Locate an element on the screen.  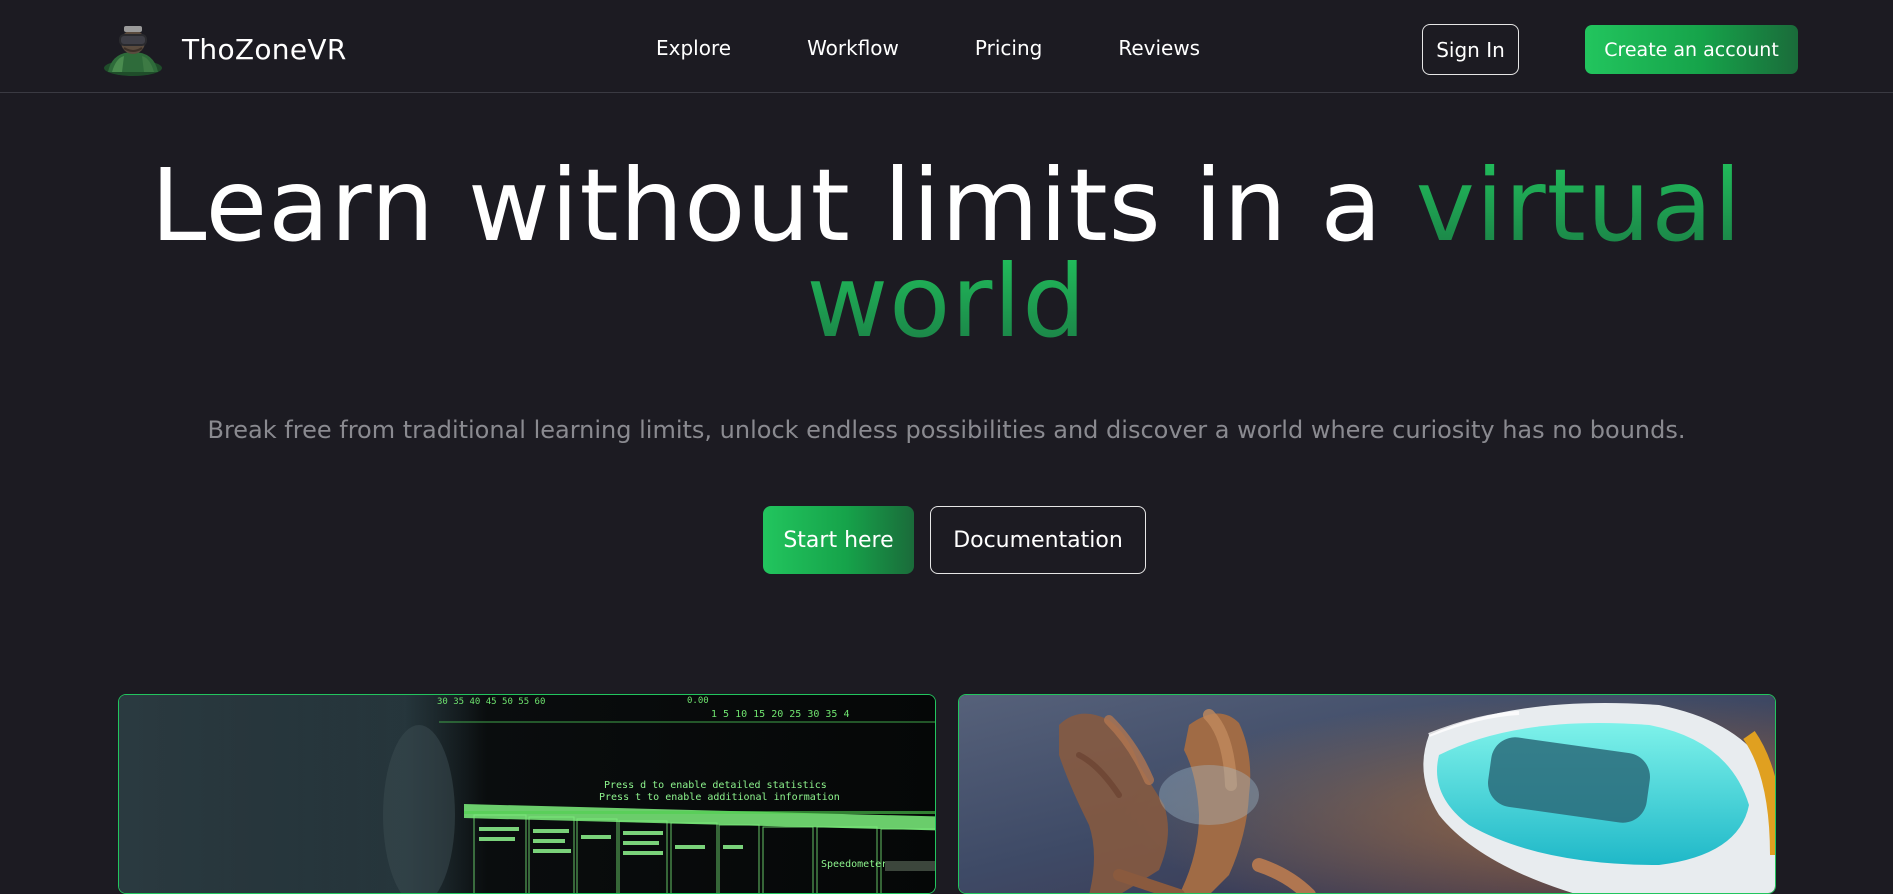
sign-in-button: Sign In is located at coordinates (1470, 49).